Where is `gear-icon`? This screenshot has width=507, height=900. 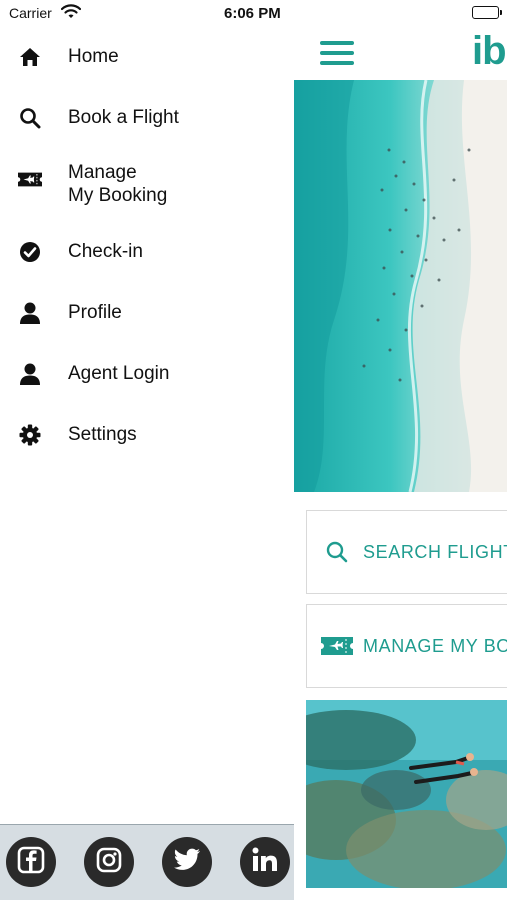 gear-icon is located at coordinates (30, 435).